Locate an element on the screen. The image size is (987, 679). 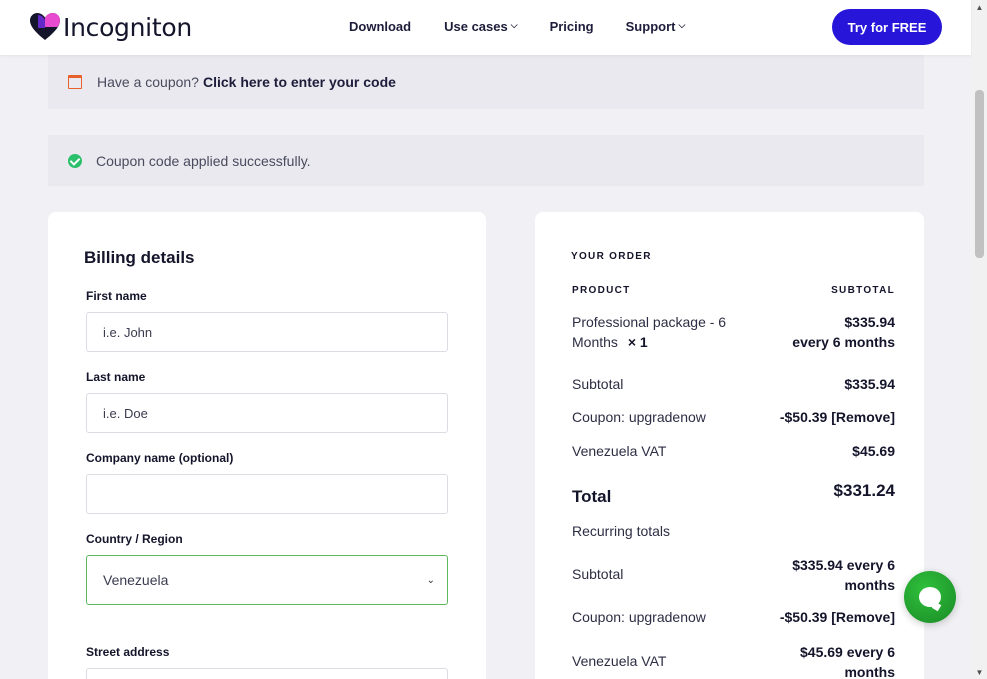
vat-amount: $45.69 is located at coordinates (873, 451).